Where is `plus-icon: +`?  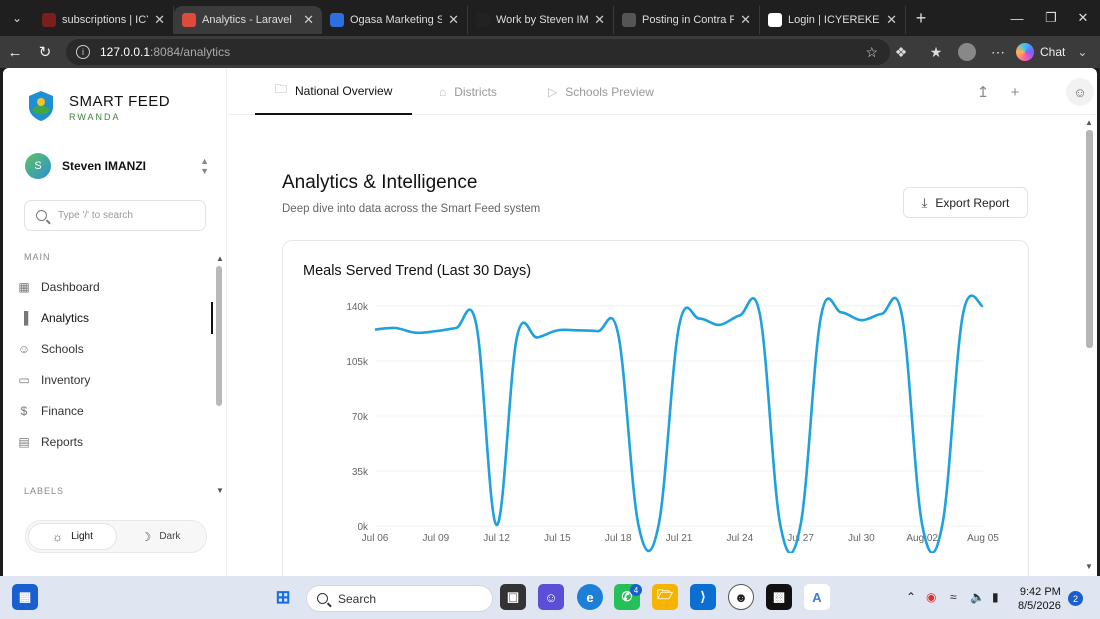
plus-icon: + is located at coordinates (1015, 92).